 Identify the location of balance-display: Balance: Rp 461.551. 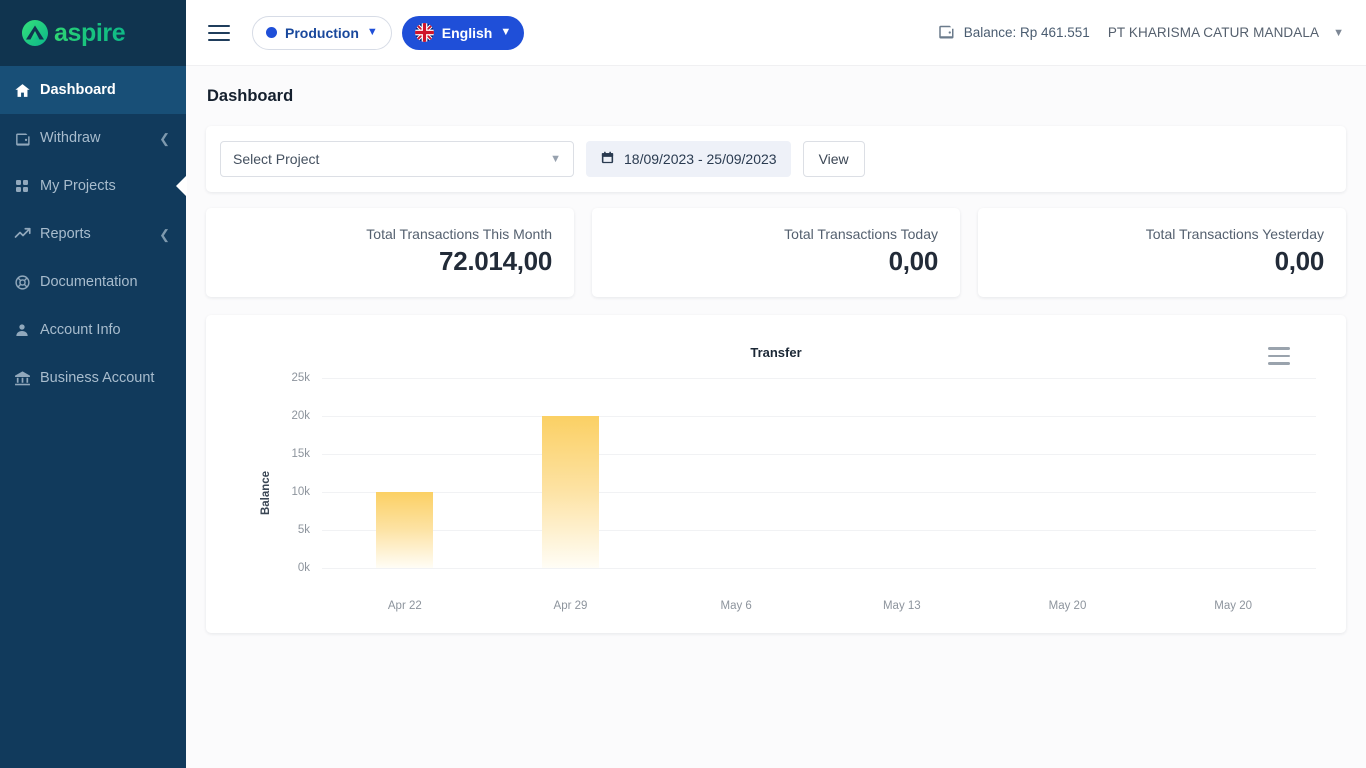
(1013, 32).